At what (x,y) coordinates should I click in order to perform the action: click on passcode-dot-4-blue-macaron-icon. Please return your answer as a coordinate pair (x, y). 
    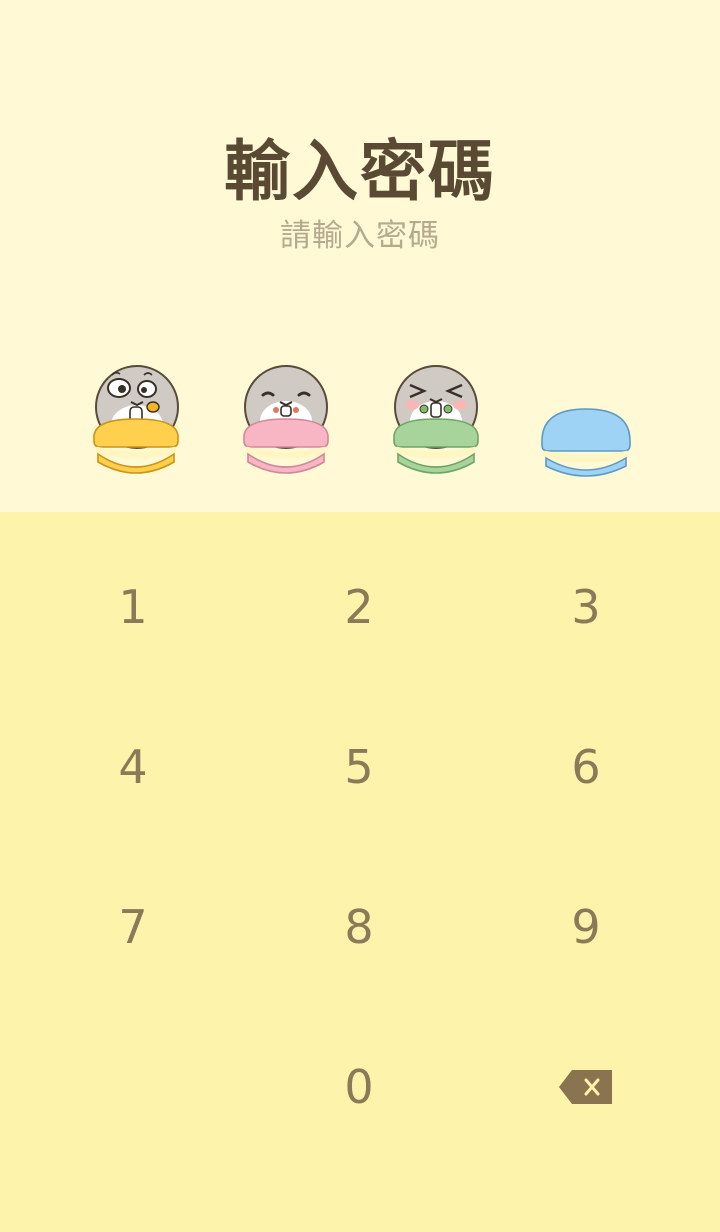
    Looking at the image, I should click on (586, 420).